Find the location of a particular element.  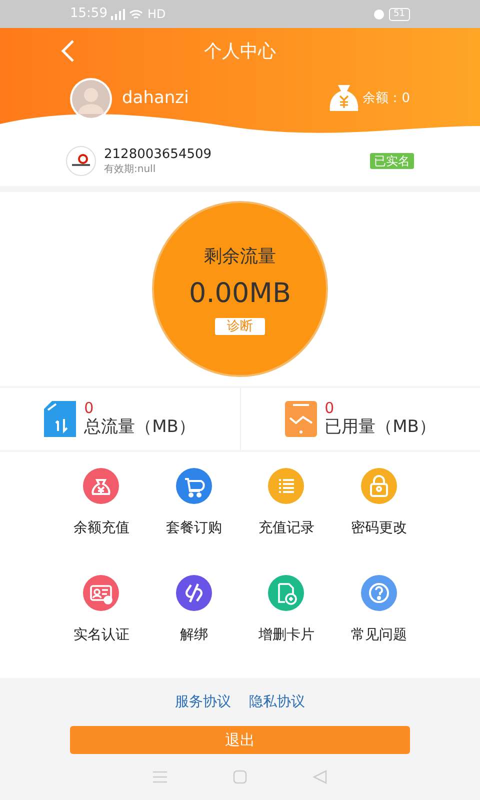

menu-item: 余额充值 is located at coordinates (101, 517).